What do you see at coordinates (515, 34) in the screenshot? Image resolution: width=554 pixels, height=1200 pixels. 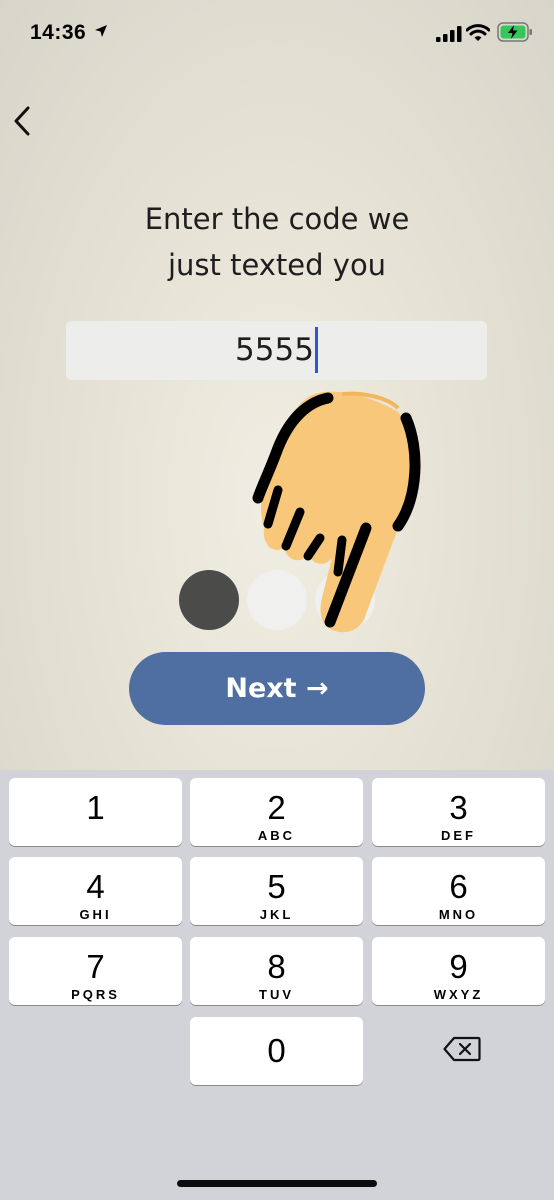 I see `battery-charging-icon` at bounding box center [515, 34].